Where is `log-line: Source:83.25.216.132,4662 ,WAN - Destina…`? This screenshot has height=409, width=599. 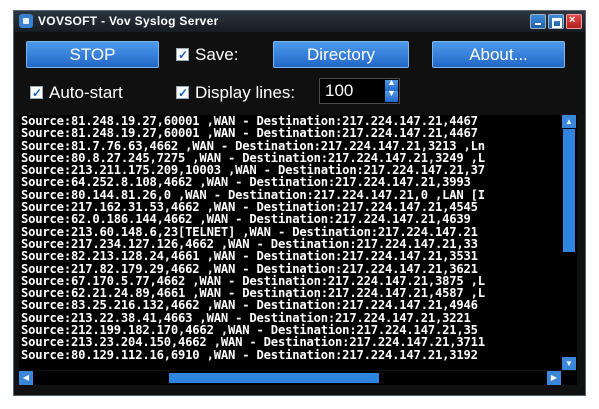 log-line: Source:83.25.216.132,4662 ,WAN - Destina… is located at coordinates (249, 305).